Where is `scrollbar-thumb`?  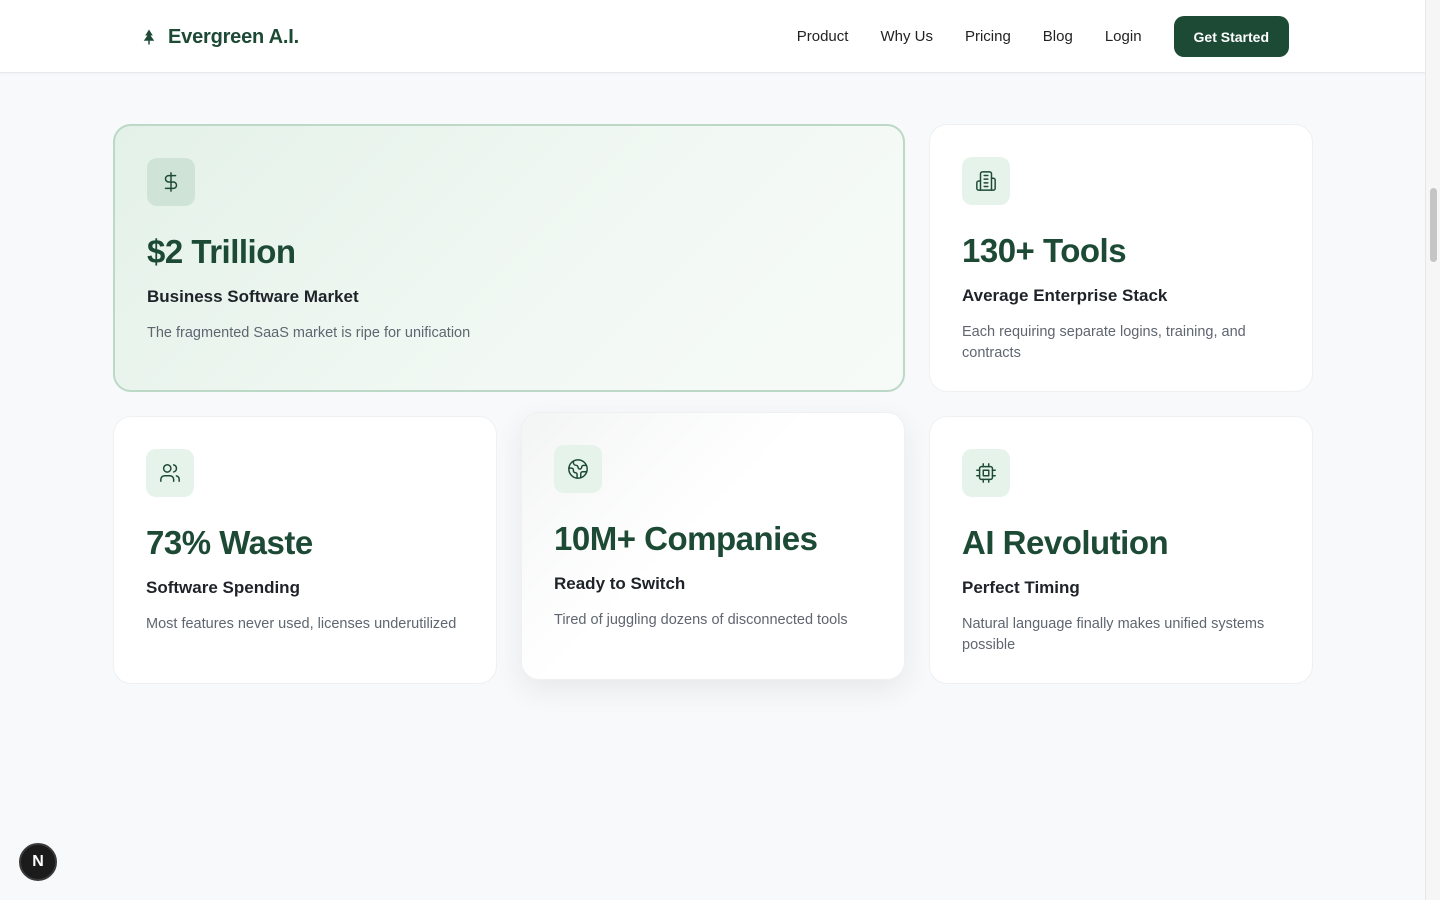
scrollbar-thumb is located at coordinates (1433, 225).